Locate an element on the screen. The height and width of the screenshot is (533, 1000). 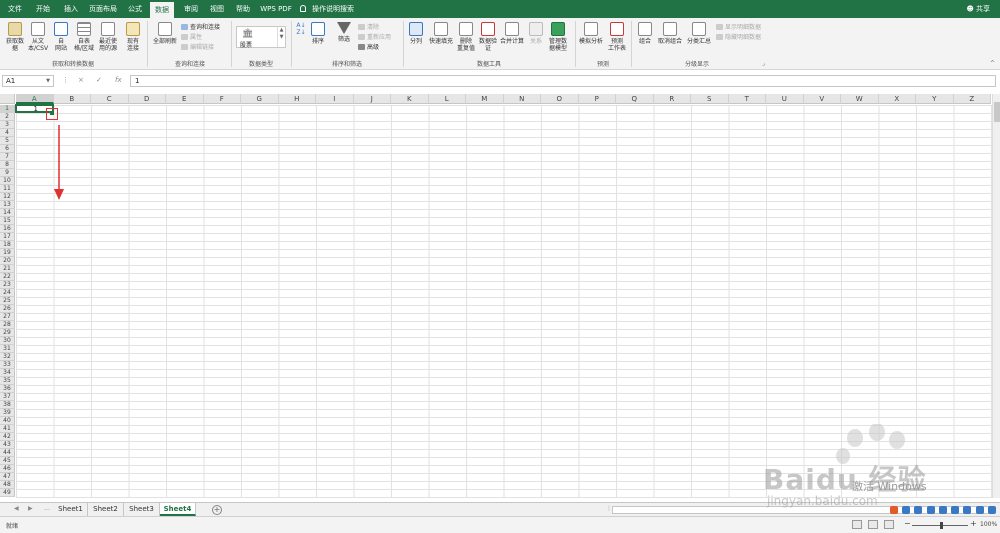
filter-button: 筛选 is located at coordinates (344, 32).